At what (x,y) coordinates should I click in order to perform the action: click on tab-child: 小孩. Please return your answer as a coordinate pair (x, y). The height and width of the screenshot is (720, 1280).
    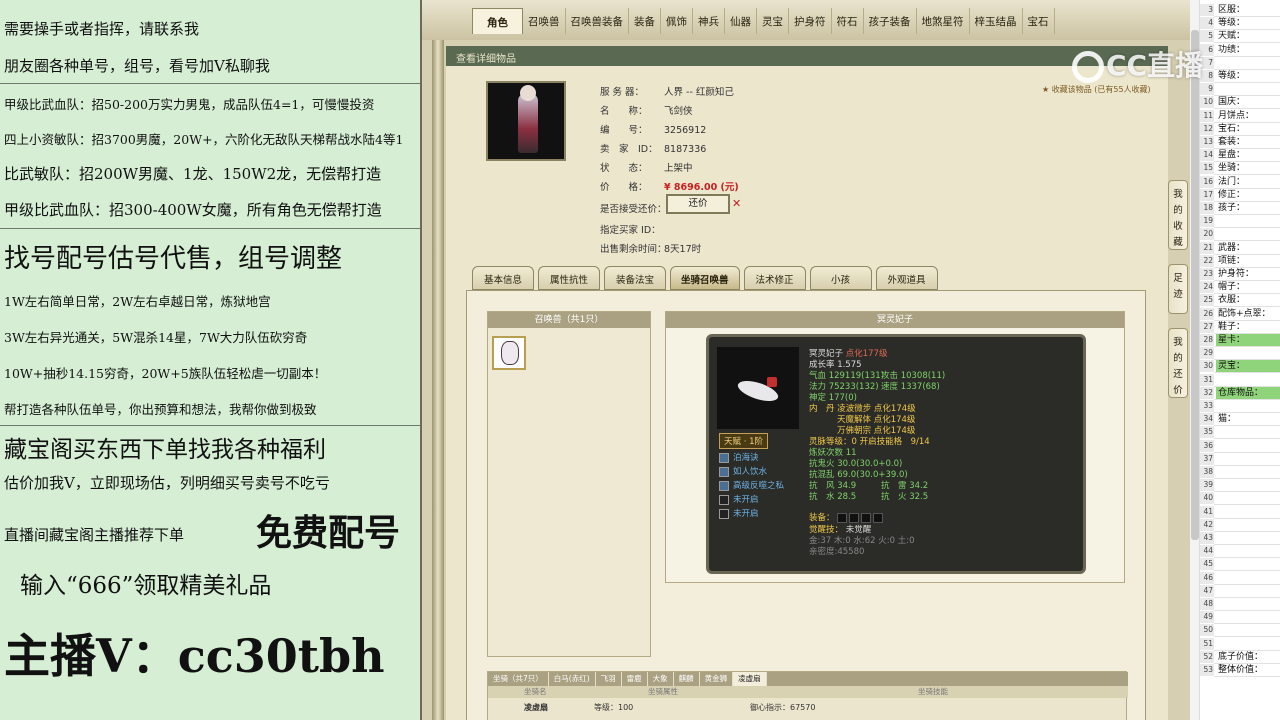
    Looking at the image, I should click on (840, 278).